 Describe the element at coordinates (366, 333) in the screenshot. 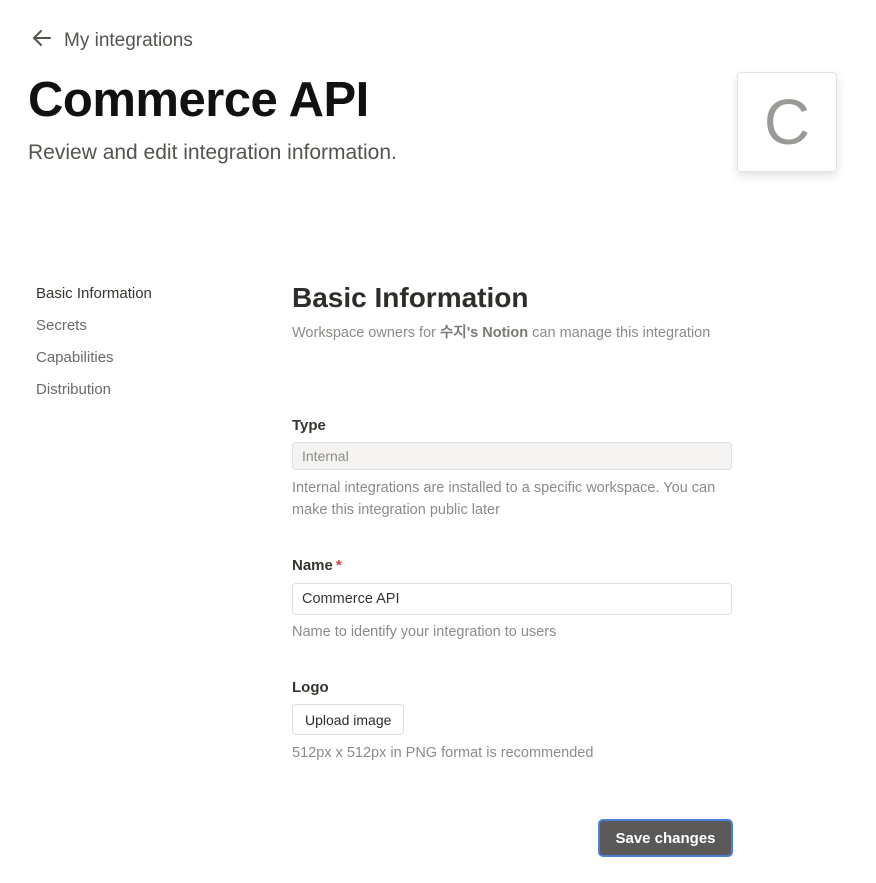

I see `desc-prefix: Workspace owners for` at that location.